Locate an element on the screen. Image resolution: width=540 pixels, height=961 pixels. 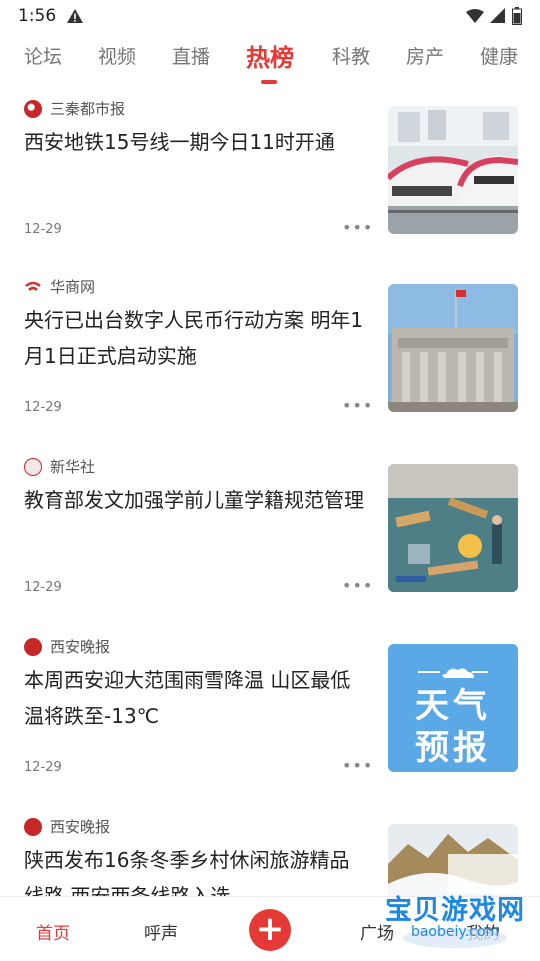
watermark: 宝贝游戏网 baobeiy.com is located at coordinates (455, 918).